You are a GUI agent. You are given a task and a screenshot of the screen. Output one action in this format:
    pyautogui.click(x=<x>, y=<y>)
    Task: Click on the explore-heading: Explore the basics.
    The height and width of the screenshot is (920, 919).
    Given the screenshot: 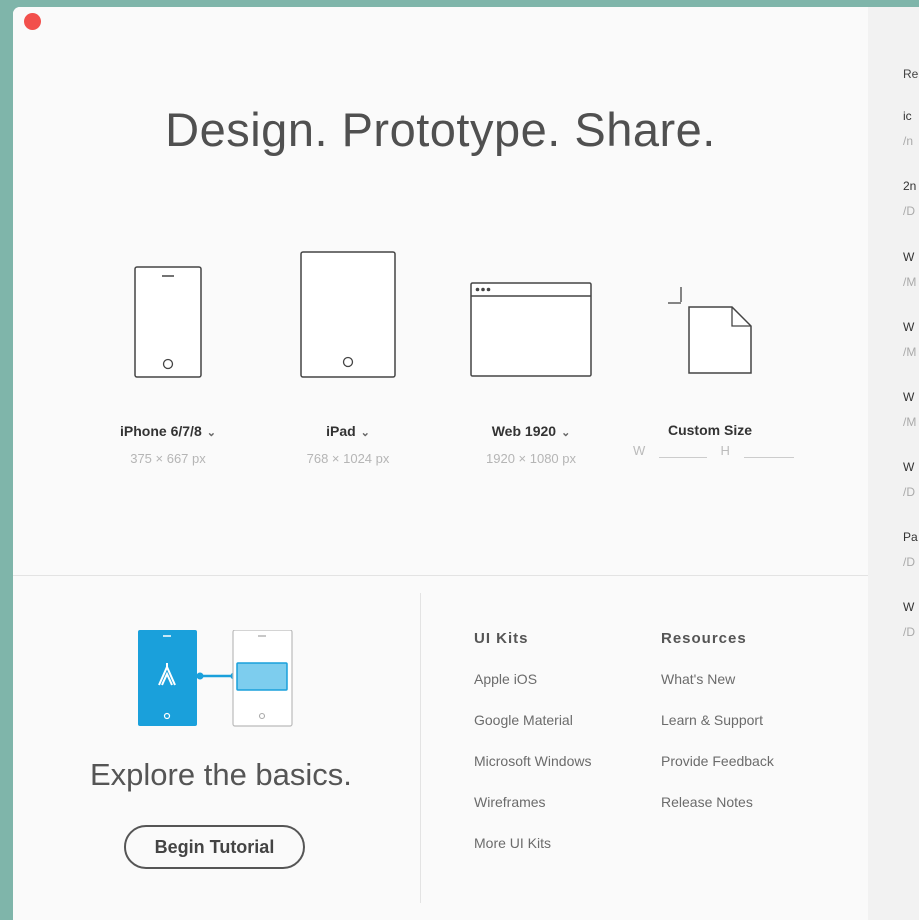 What is the action you would take?
    pyautogui.click(x=221, y=774)
    